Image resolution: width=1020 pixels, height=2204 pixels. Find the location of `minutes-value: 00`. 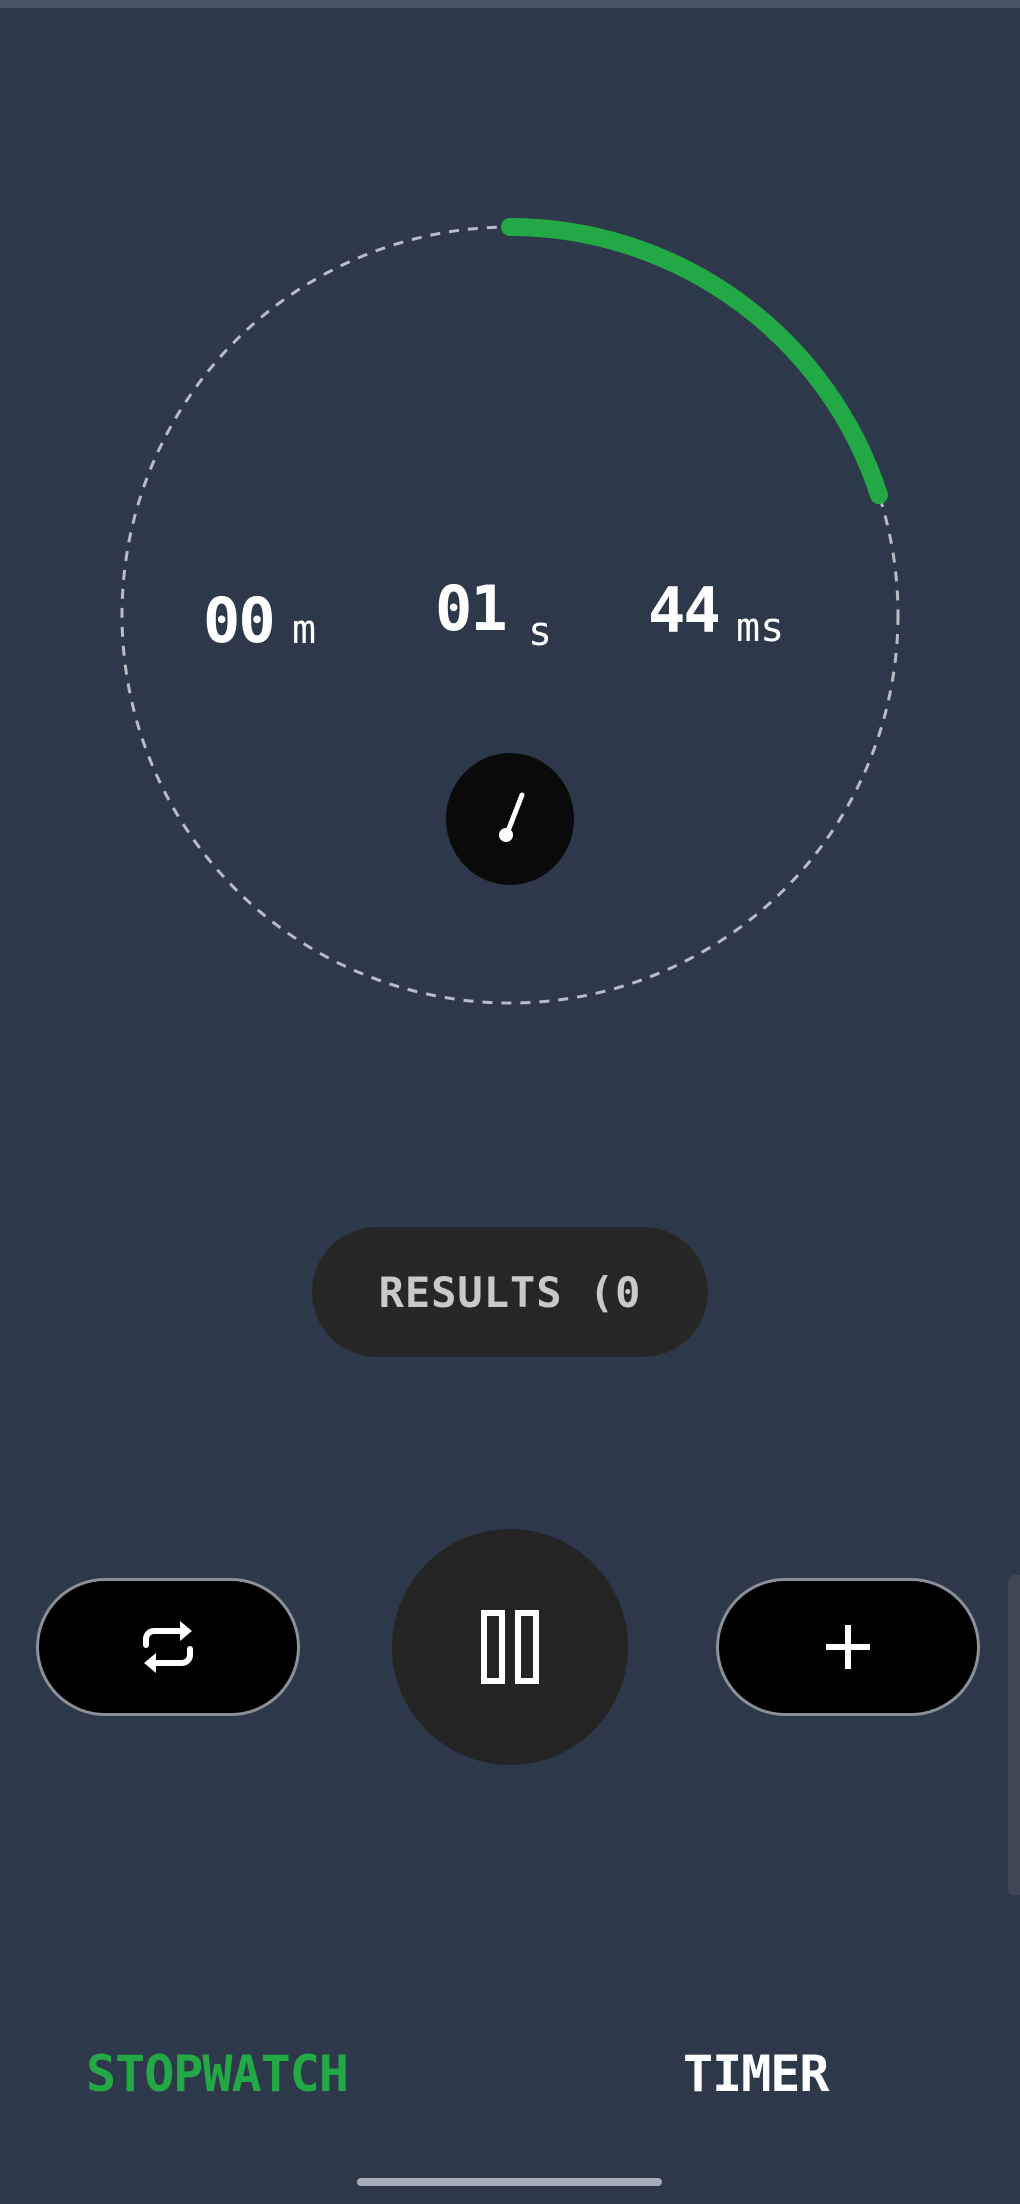

minutes-value: 00 is located at coordinates (239, 620).